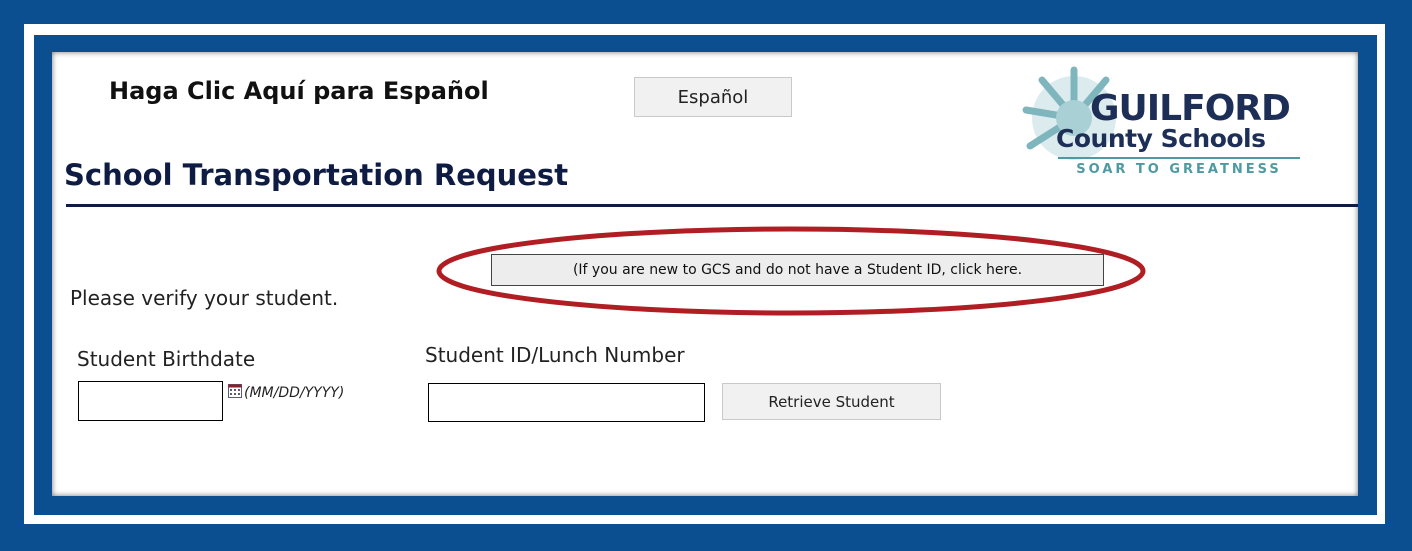 This screenshot has height=551, width=1412. What do you see at coordinates (150, 401) in the screenshot?
I see `birthdate-input` at bounding box center [150, 401].